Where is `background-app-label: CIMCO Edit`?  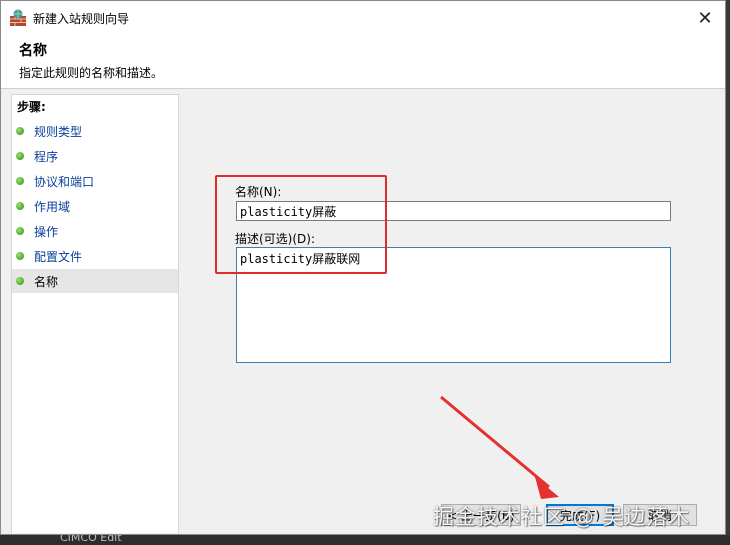
background-app-label: CIMCO Edit is located at coordinates (91, 539).